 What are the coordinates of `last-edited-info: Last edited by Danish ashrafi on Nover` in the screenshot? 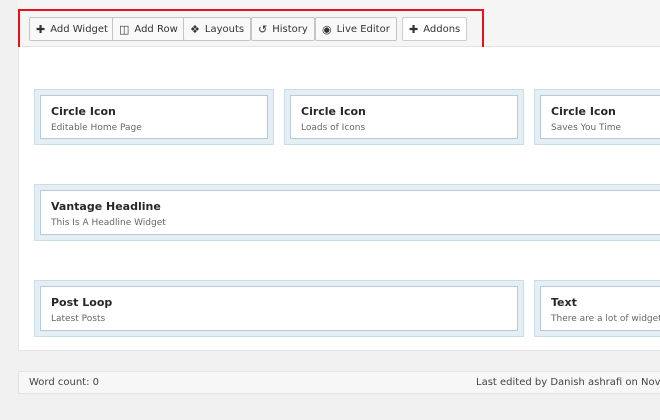 It's located at (568, 382).